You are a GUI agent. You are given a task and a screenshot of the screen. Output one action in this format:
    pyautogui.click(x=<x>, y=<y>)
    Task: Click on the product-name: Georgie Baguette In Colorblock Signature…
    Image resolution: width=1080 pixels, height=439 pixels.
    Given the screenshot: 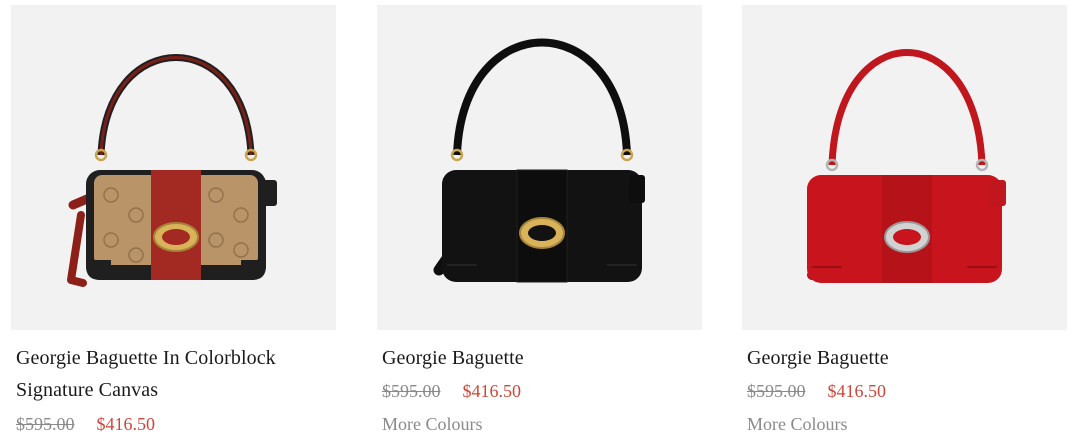 What is the action you would take?
    pyautogui.click(x=173, y=374)
    